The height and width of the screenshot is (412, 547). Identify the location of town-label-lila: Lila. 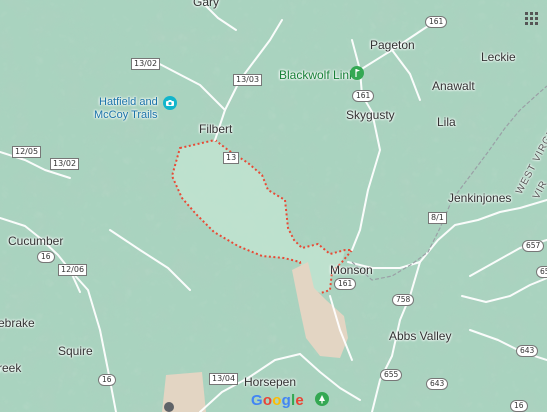
(446, 122).